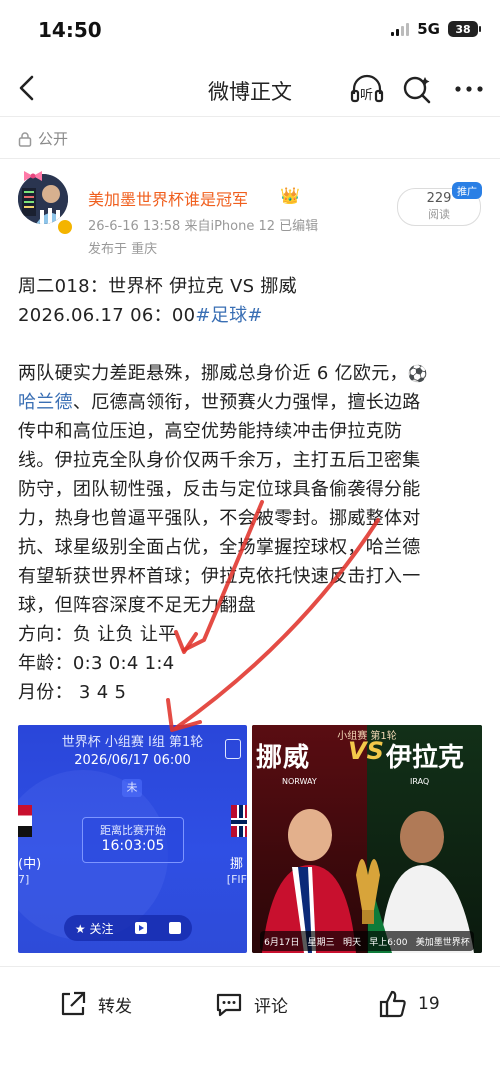  Describe the element at coordinates (271, 1006) in the screenshot. I see `comment-label: 评论` at that location.